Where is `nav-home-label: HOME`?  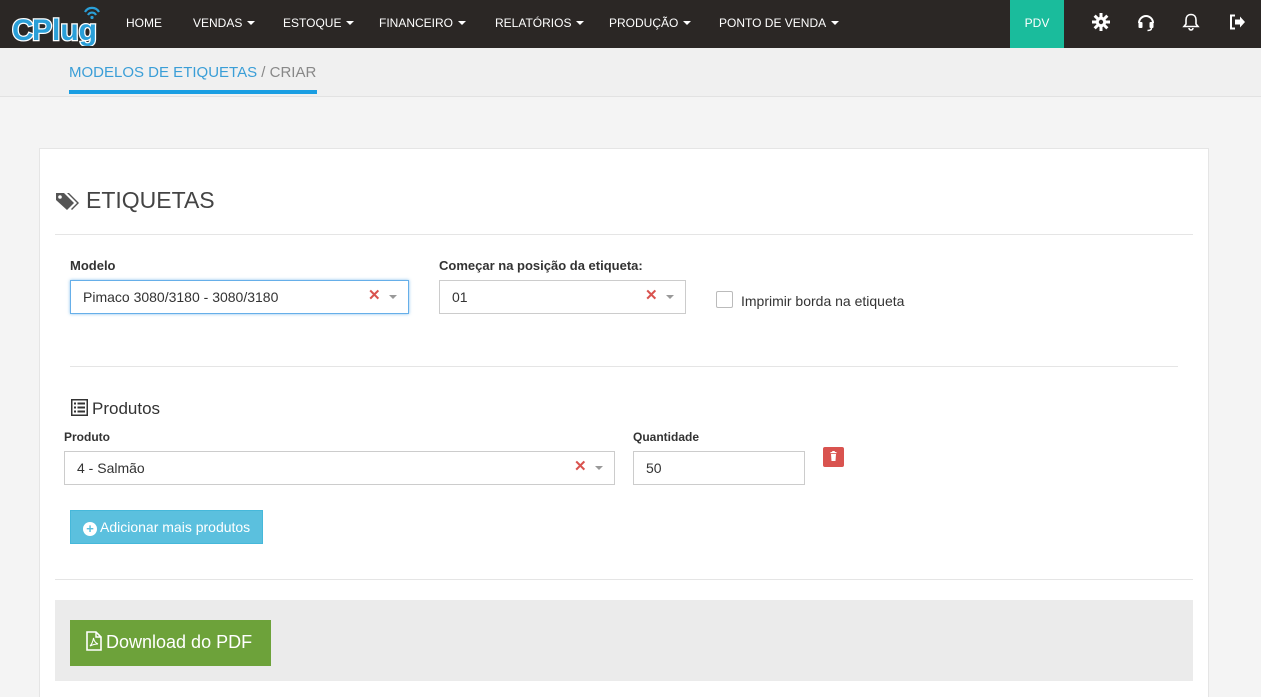 nav-home-label: HOME is located at coordinates (144, 23).